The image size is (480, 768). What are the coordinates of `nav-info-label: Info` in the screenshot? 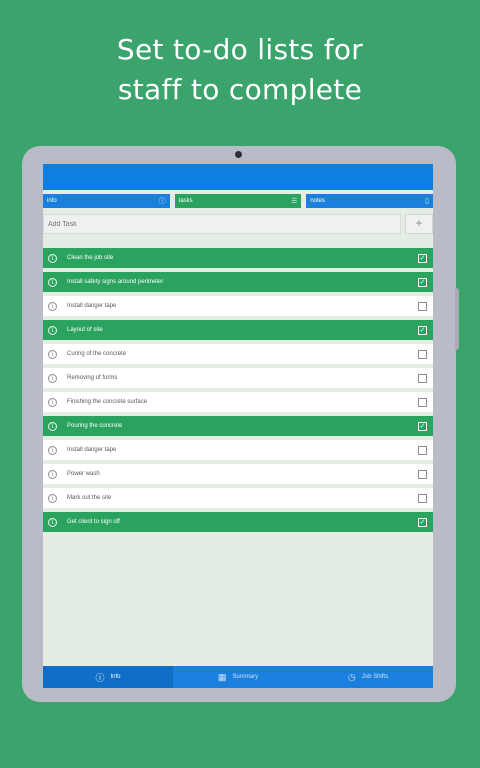 It's located at (115, 677).